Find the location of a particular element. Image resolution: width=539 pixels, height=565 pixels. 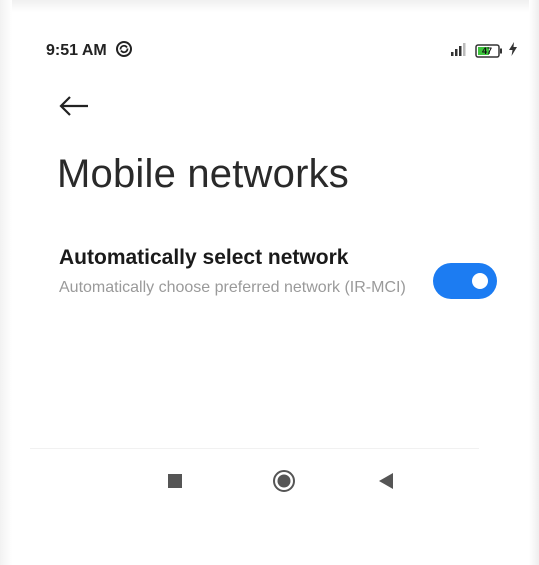

page-title: Mobile networks is located at coordinates (203, 174).